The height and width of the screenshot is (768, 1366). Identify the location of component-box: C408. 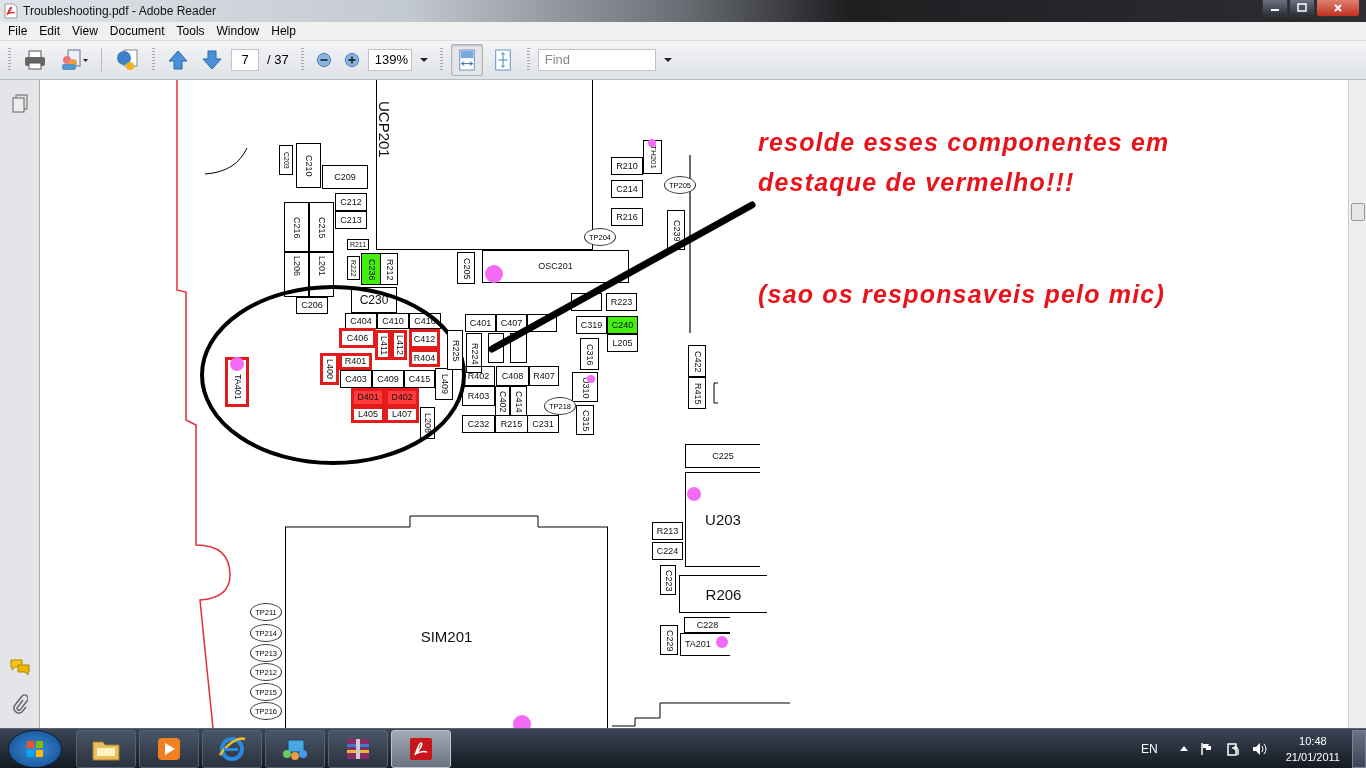
(512, 376).